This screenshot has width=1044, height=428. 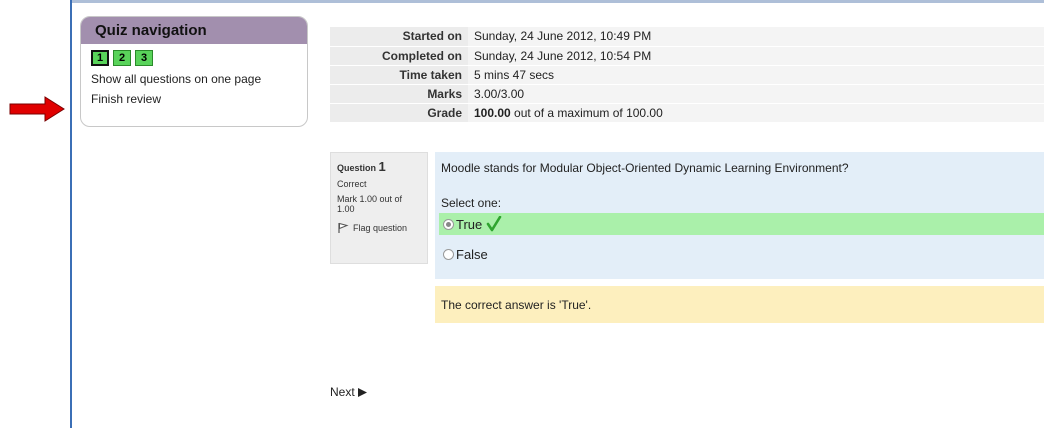 What do you see at coordinates (399, 37) in the screenshot?
I see `started-on-label: Started on` at bounding box center [399, 37].